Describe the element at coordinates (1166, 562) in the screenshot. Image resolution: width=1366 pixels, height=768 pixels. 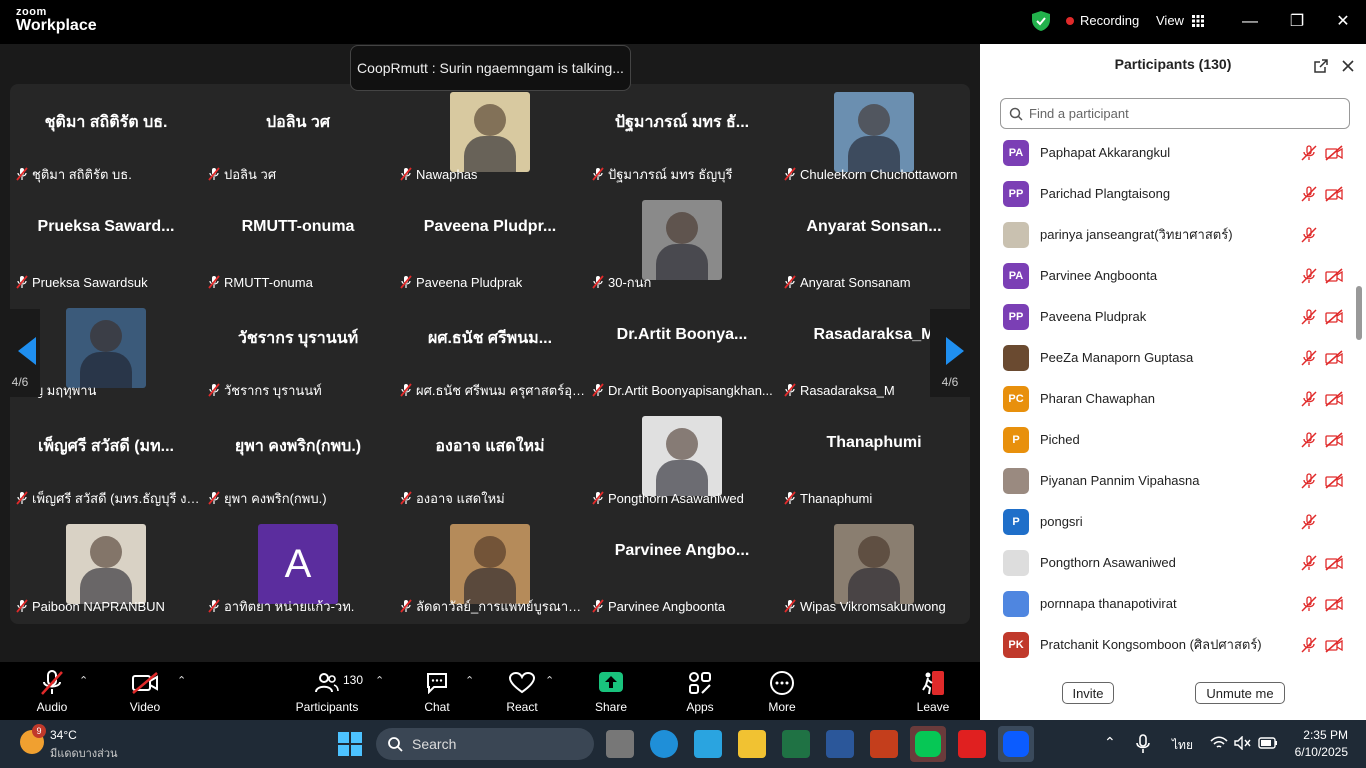
I see `participant-row: Pongthorn Asawaniwed` at that location.